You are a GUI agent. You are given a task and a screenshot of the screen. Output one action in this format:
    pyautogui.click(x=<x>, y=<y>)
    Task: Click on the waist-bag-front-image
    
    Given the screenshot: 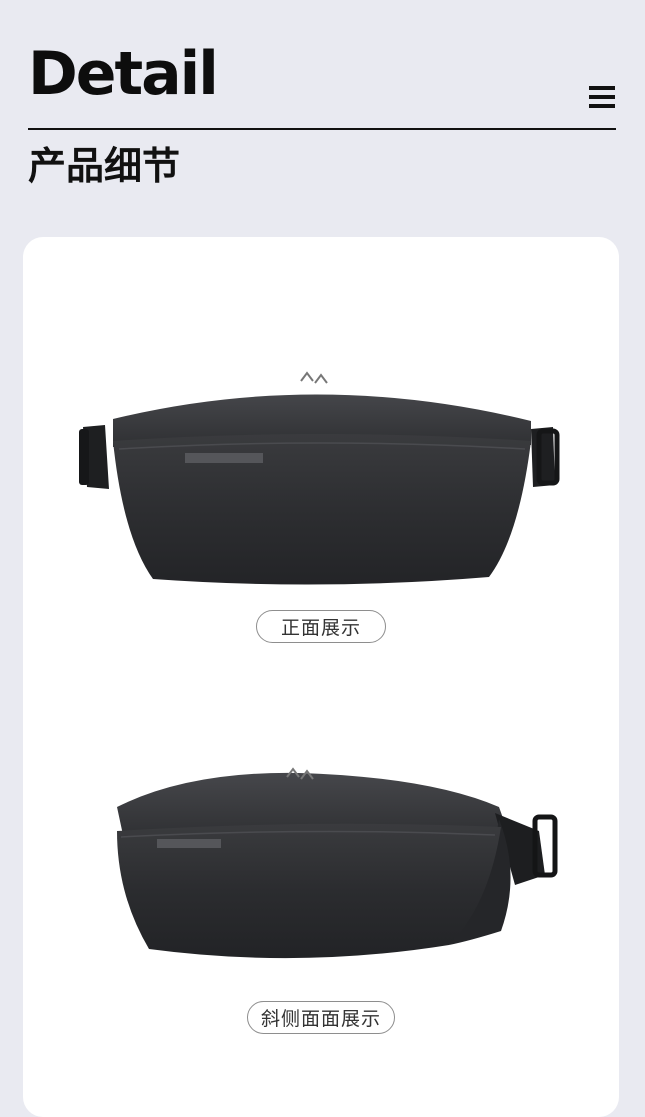 What is the action you would take?
    pyautogui.click(x=319, y=478)
    